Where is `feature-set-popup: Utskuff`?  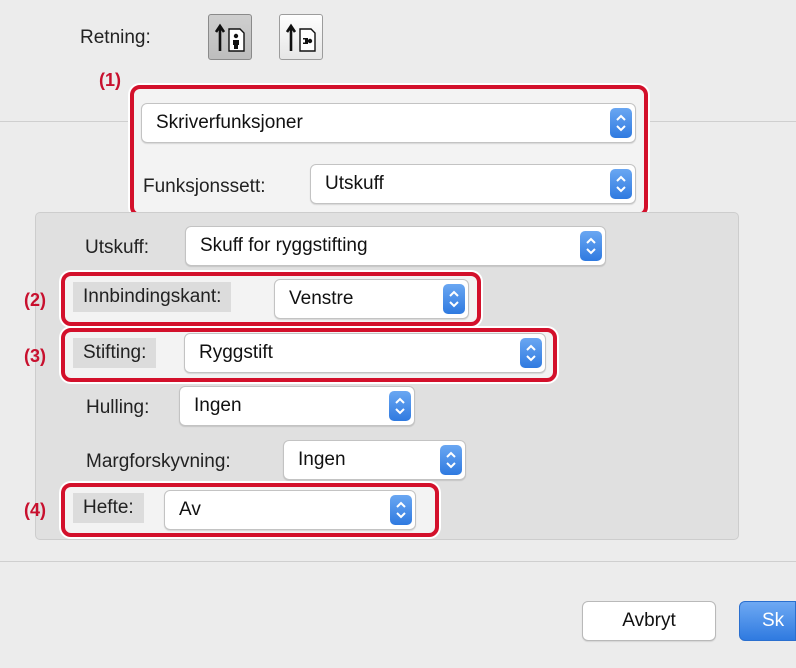 feature-set-popup: Utskuff is located at coordinates (473, 184).